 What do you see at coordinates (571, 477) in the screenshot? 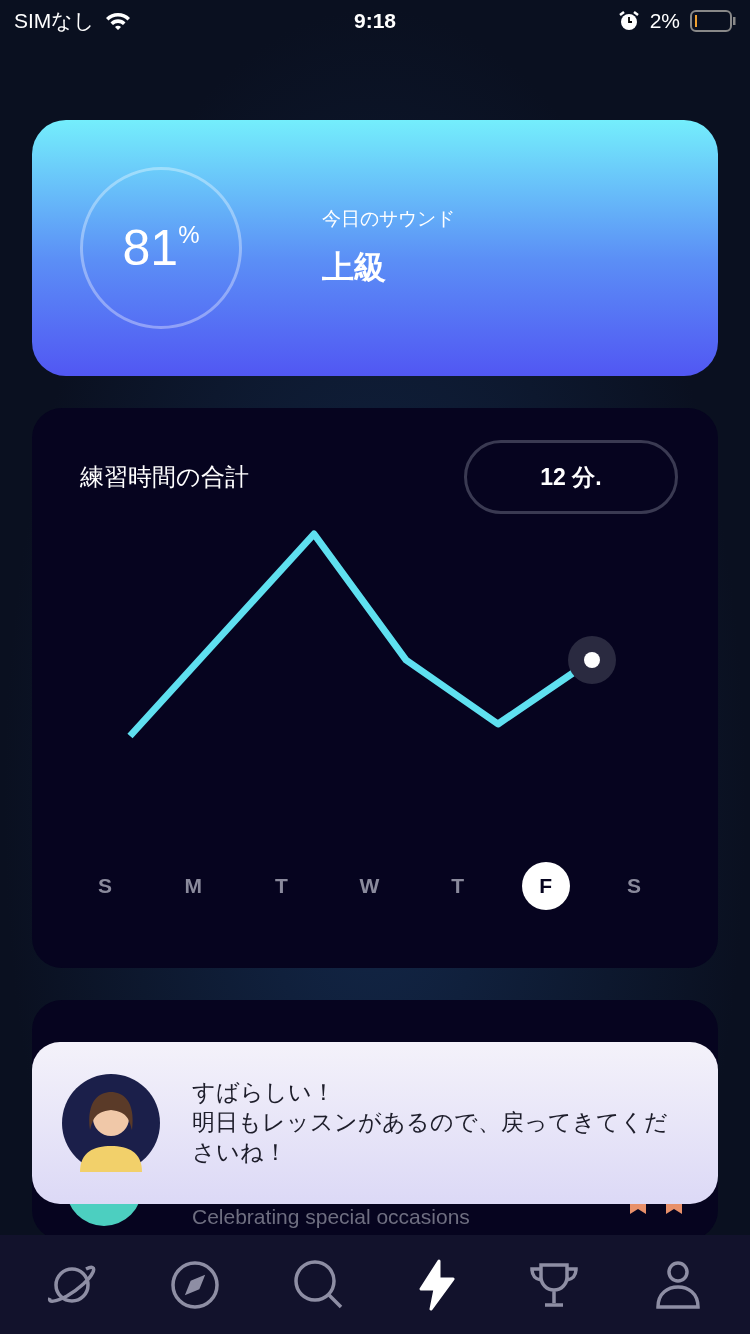
I see `total-time-button: 12 分.` at bounding box center [571, 477].